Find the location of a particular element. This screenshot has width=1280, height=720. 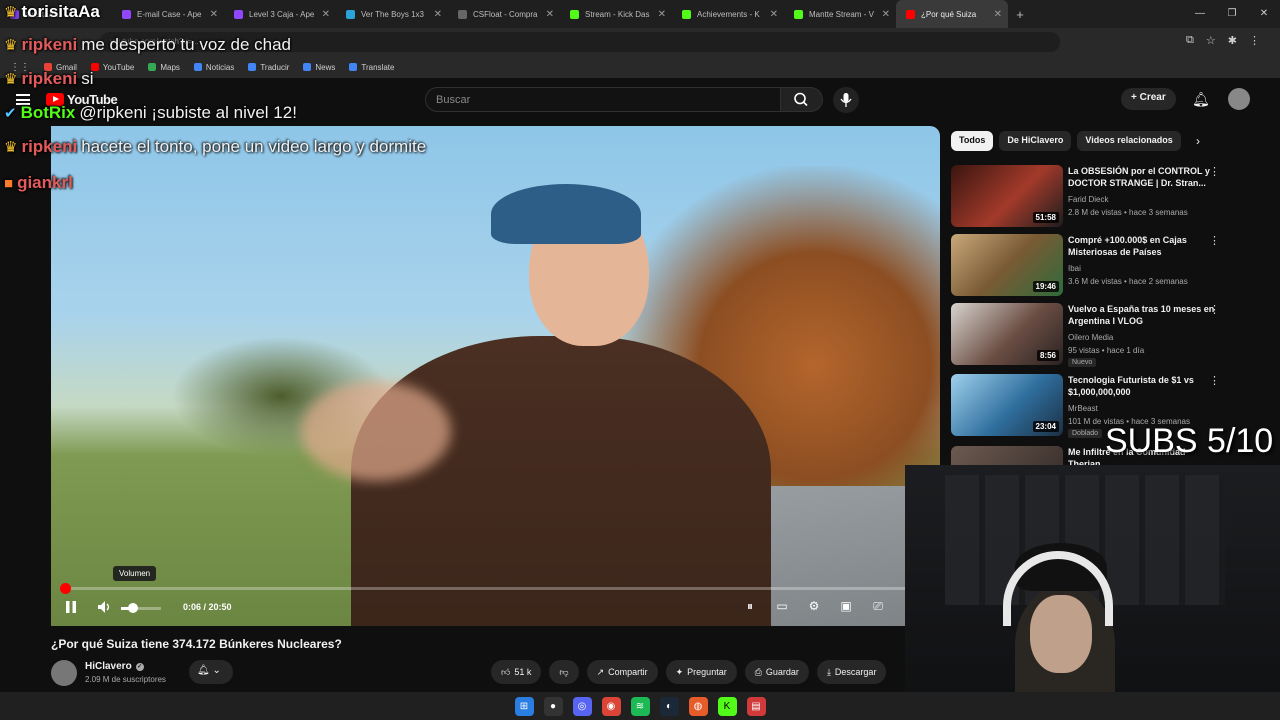

translate-icon is located at coordinates (252, 67).